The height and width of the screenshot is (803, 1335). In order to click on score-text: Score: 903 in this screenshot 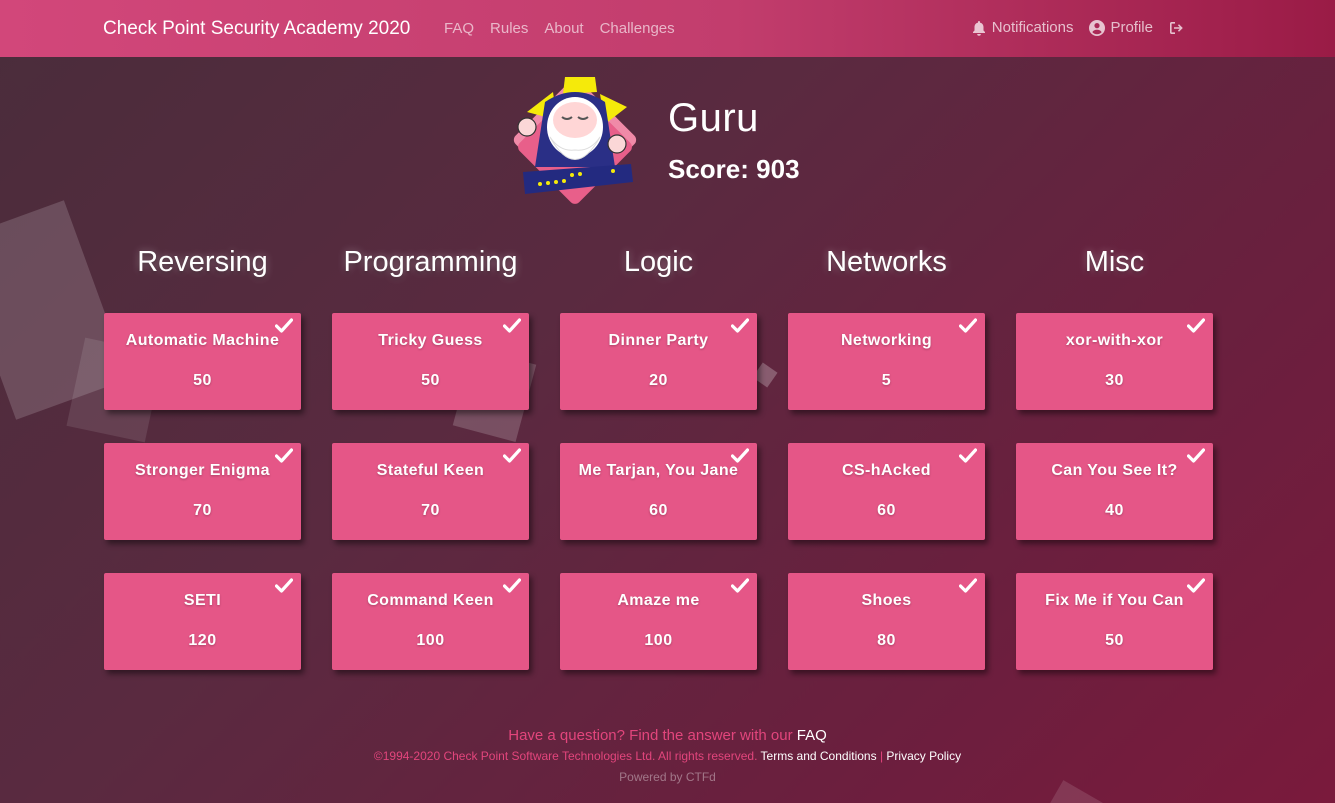, I will do `click(734, 169)`.